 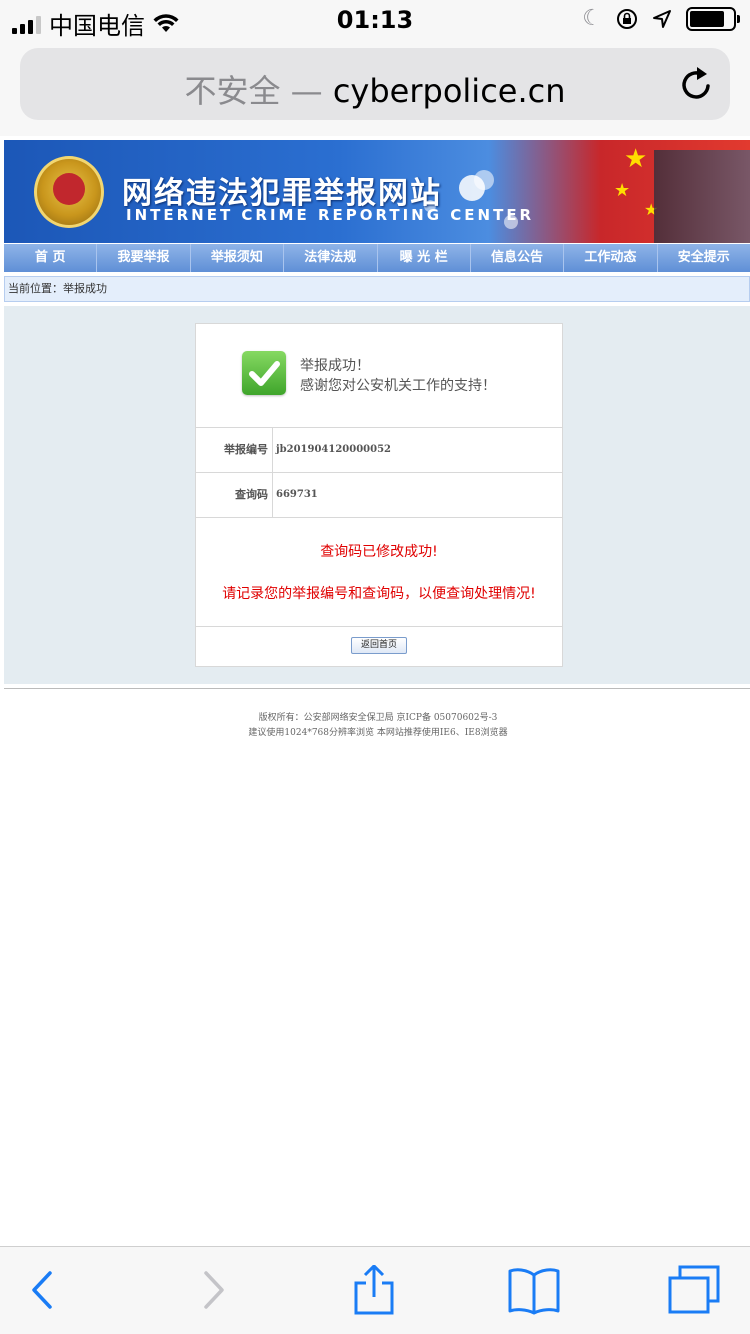 I want to click on nav-report: 我要举报, so click(x=144, y=258).